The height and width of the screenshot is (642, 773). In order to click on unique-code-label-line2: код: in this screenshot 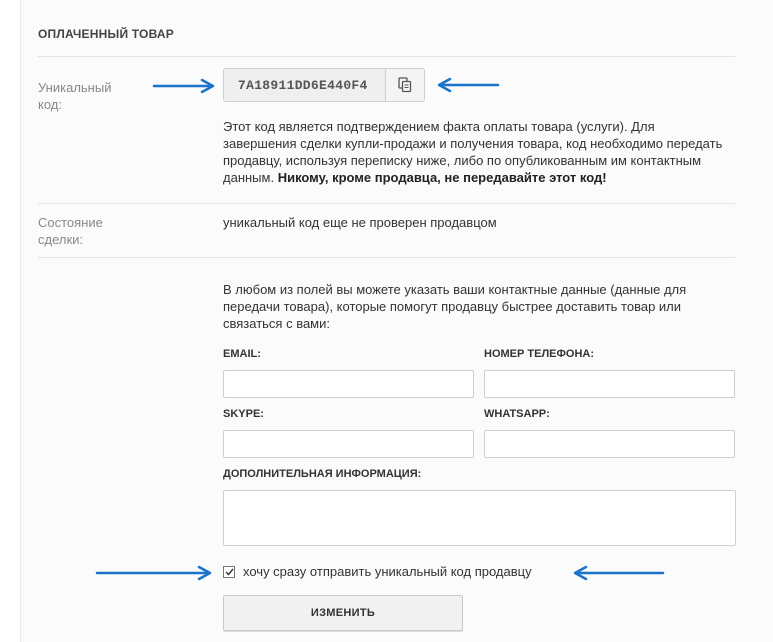, I will do `click(50, 104)`.